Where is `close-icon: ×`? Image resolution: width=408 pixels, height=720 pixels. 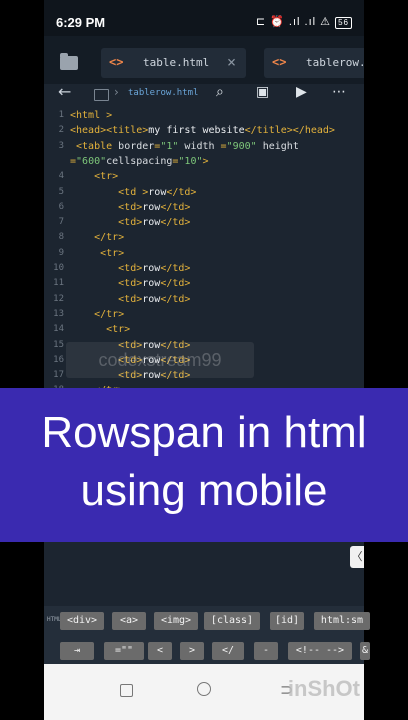 close-icon: × is located at coordinates (231, 62).